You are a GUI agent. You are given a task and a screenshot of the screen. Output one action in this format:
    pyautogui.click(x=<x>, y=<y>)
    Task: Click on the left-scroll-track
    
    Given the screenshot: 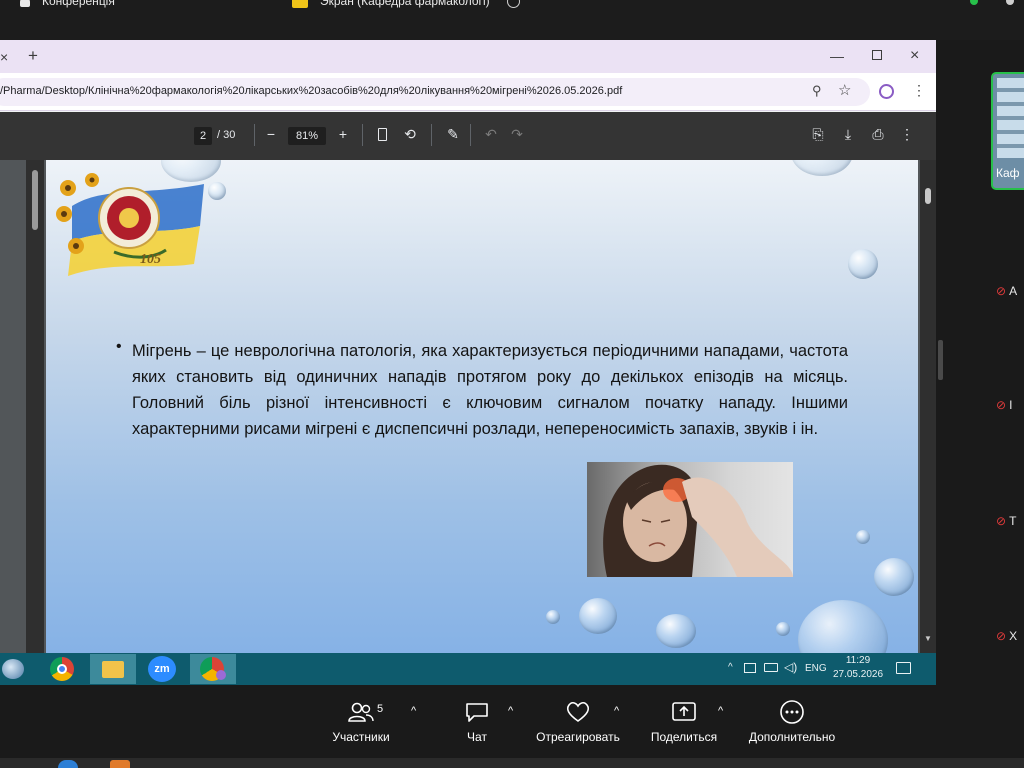 What is the action you would take?
    pyautogui.click(x=35, y=406)
    